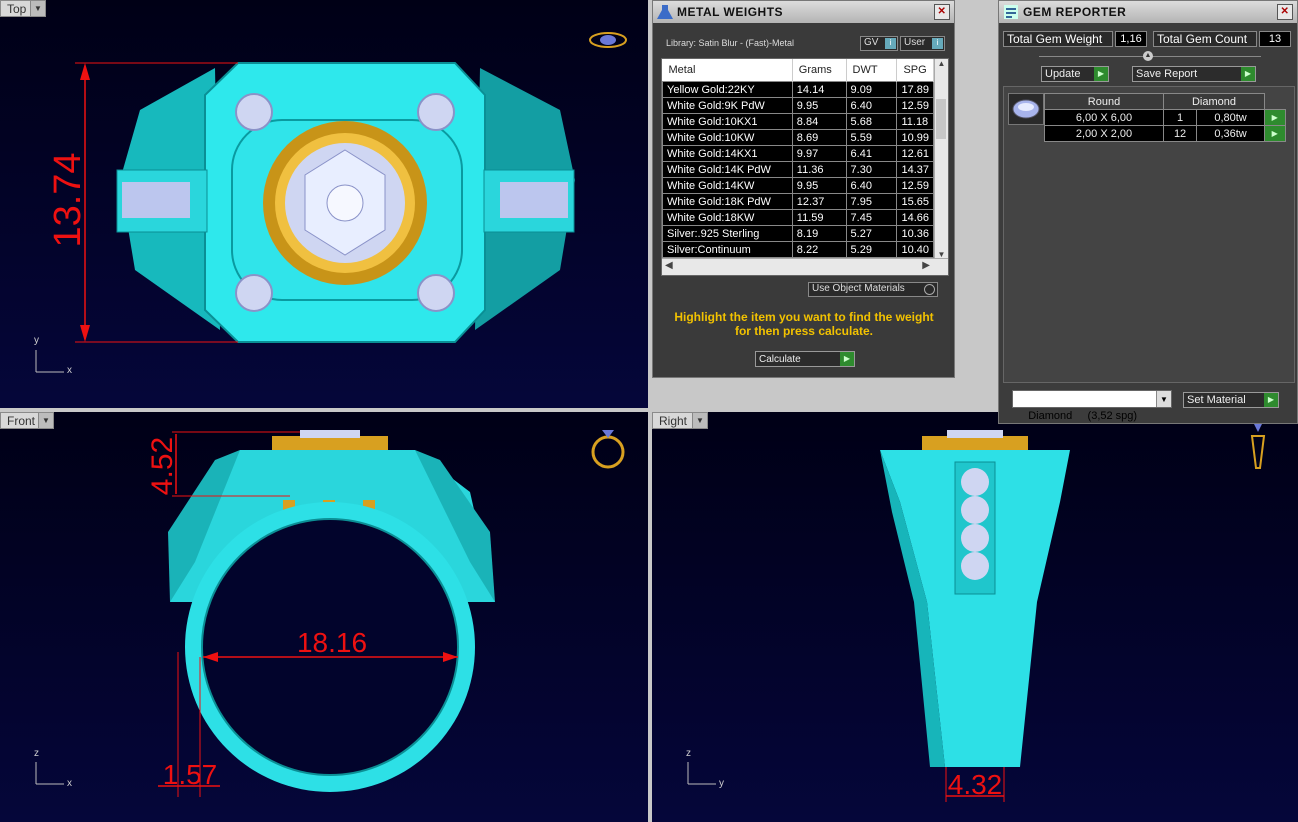 The width and height of the screenshot is (1298, 822). What do you see at coordinates (190, 774) in the screenshot?
I see `dim-front-band: 1.57` at bounding box center [190, 774].